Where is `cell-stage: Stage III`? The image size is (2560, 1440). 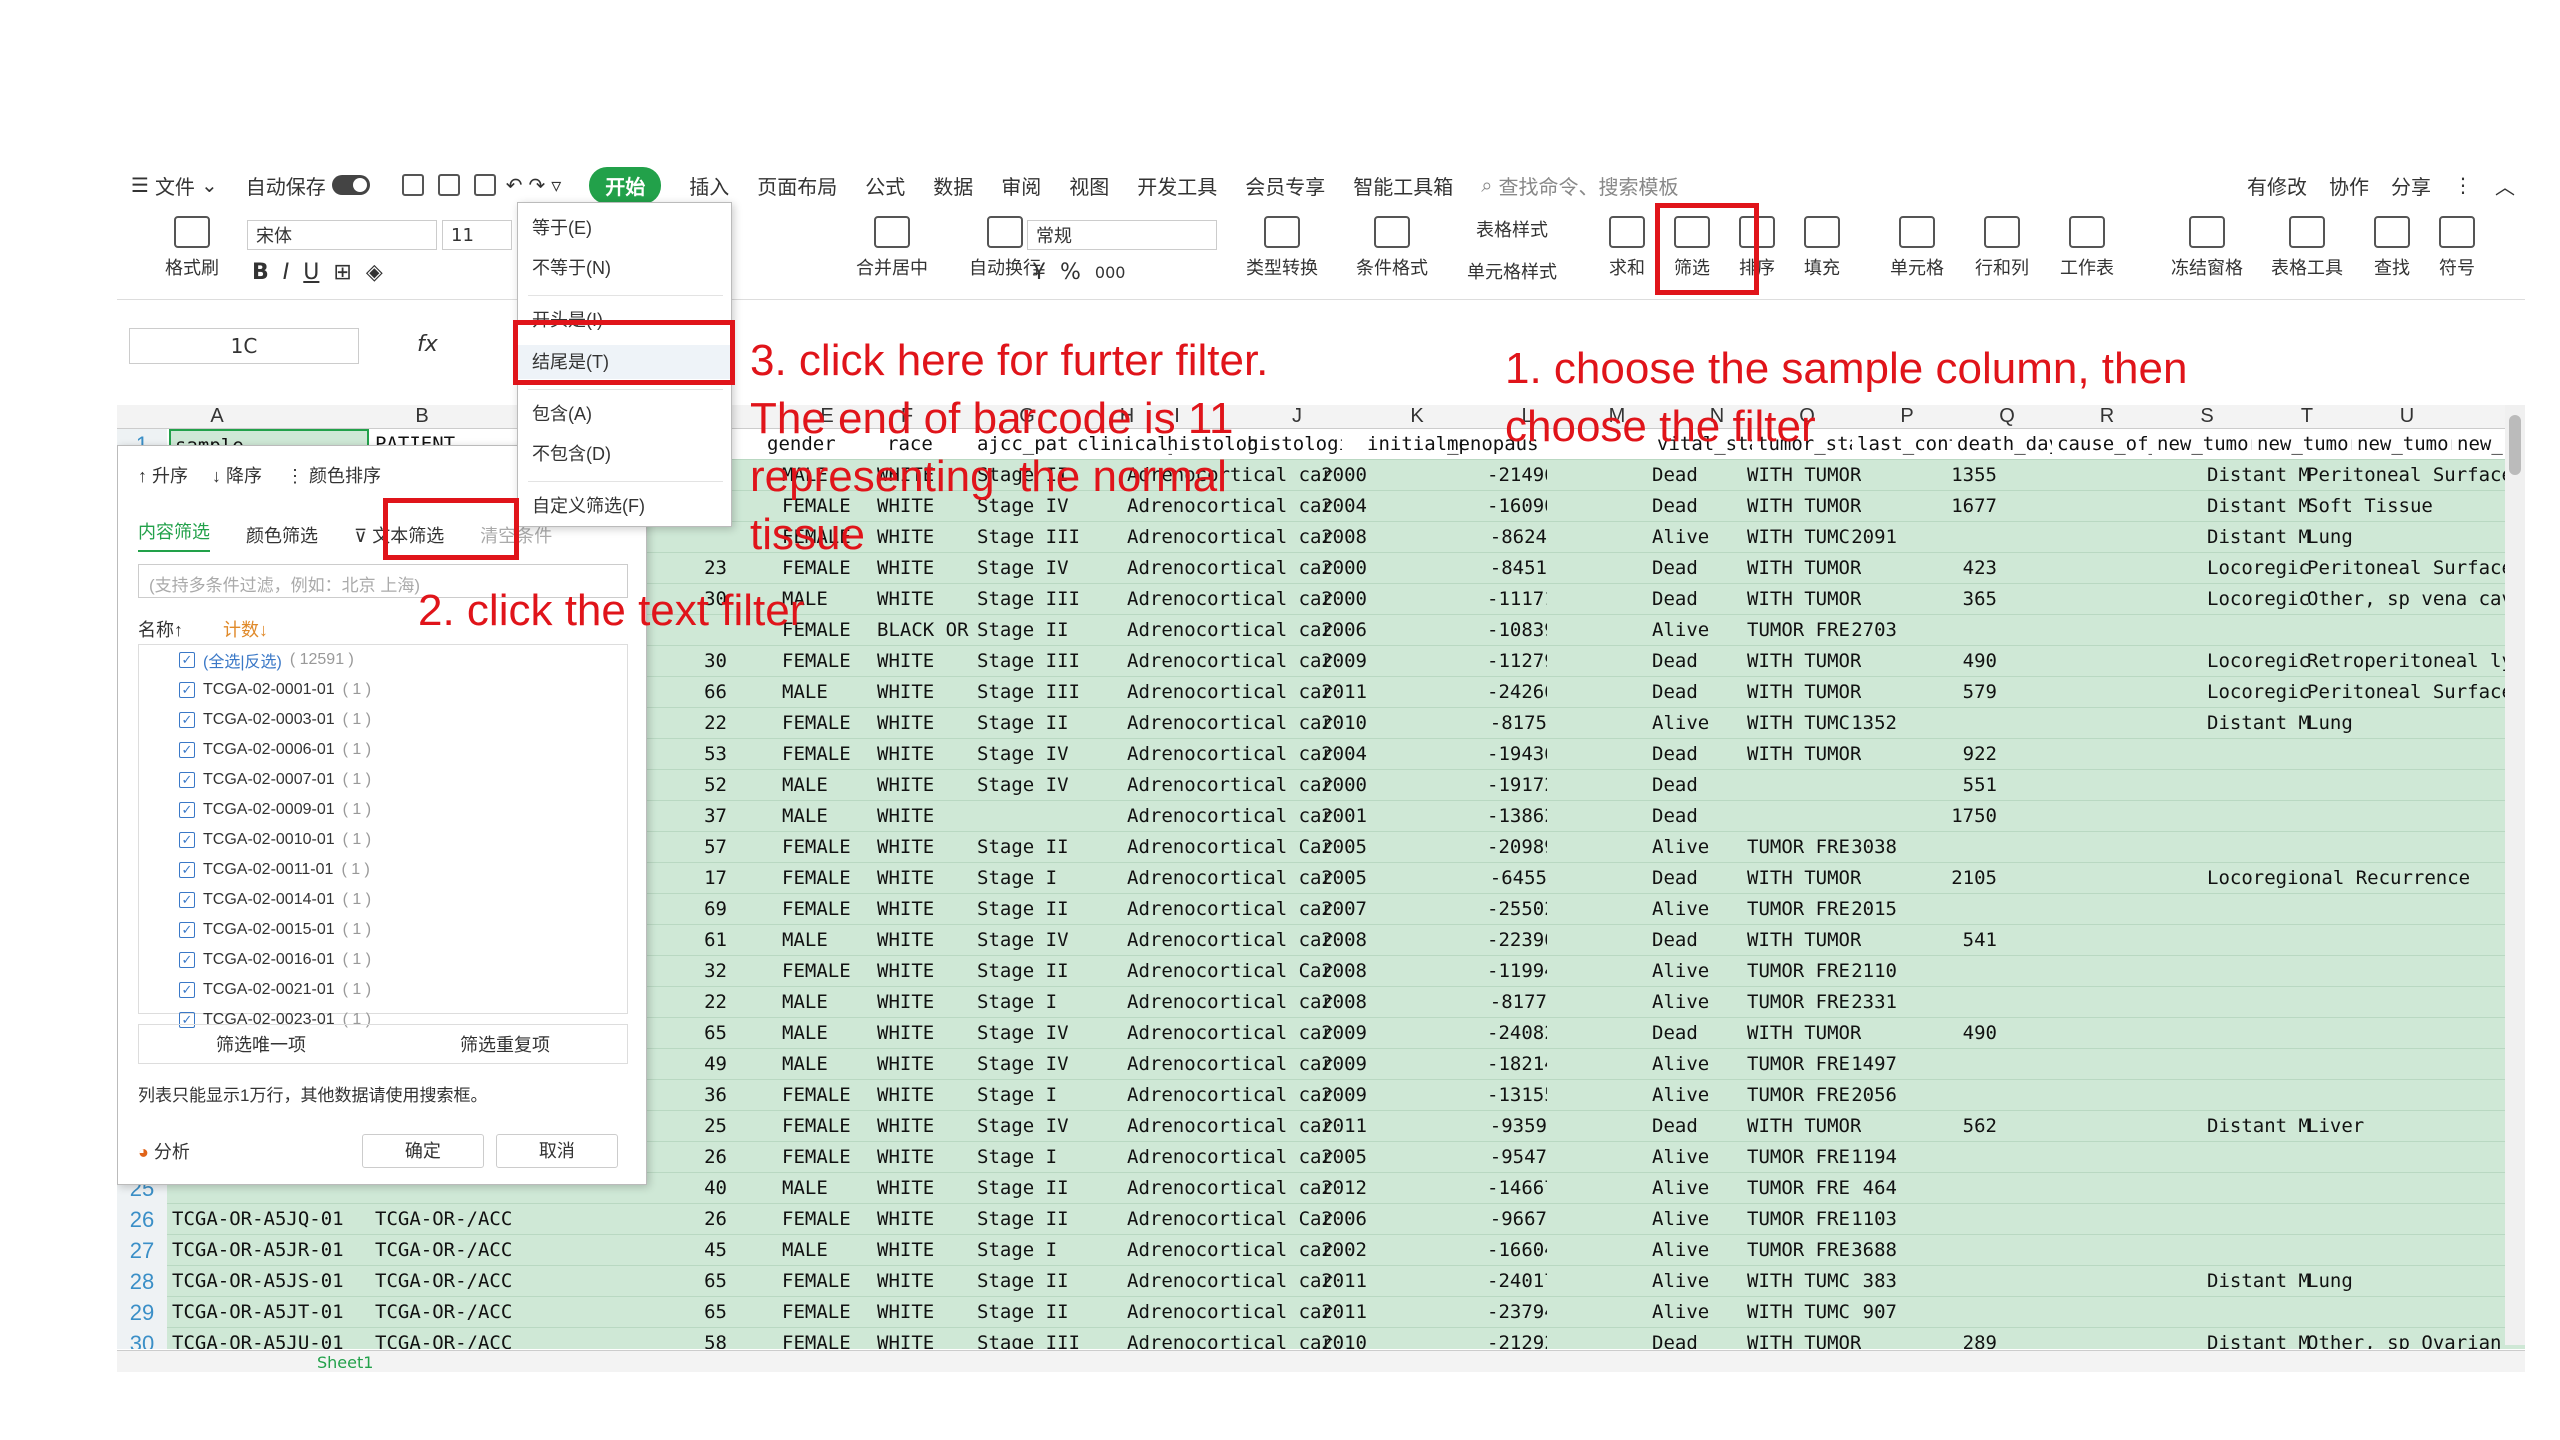
cell-stage: Stage III is located at coordinates (1028, 661).